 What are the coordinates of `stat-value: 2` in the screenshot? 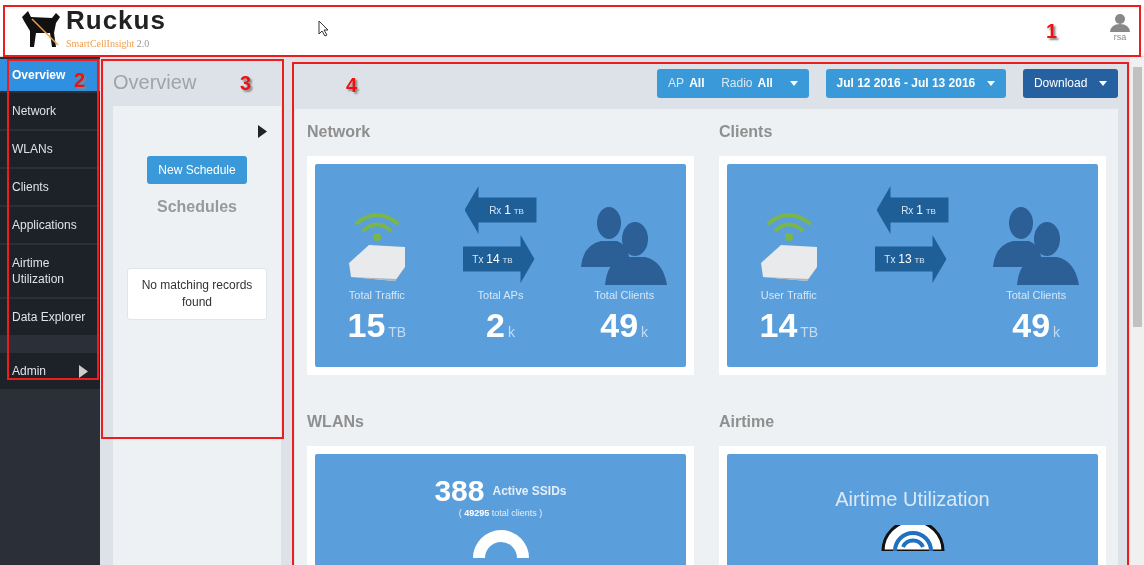 It's located at (495, 325).